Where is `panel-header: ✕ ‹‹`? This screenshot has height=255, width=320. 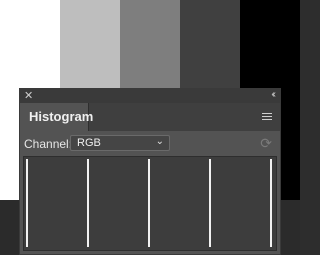
panel-header: ✕ ‹‹ is located at coordinates (150, 96).